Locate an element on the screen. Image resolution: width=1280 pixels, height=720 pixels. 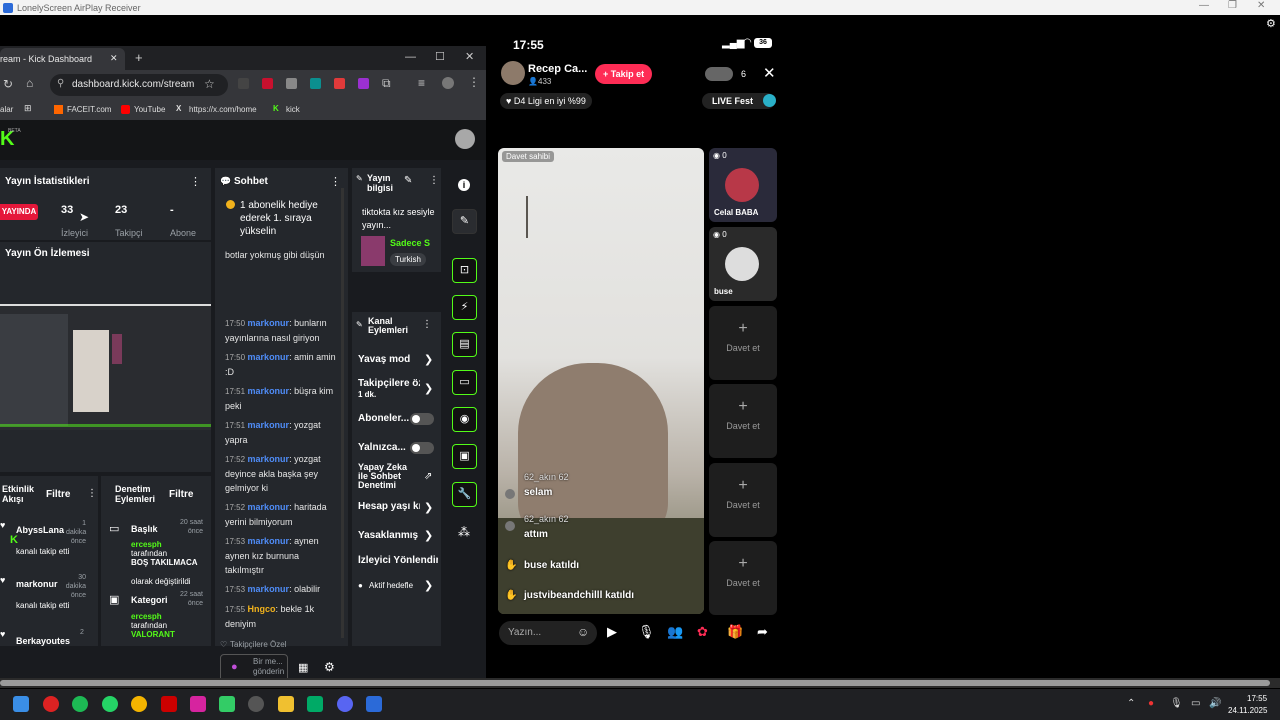
activity-user: AbyssLana is located at coordinates (40, 530).